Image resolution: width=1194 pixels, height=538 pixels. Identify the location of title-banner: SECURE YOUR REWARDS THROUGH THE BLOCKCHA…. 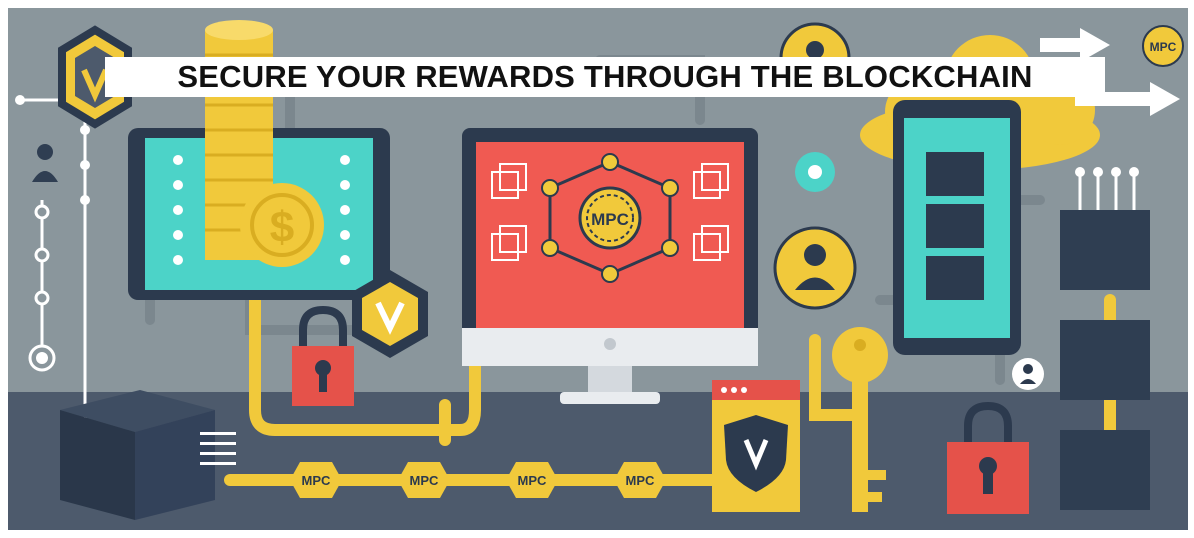
(605, 77).